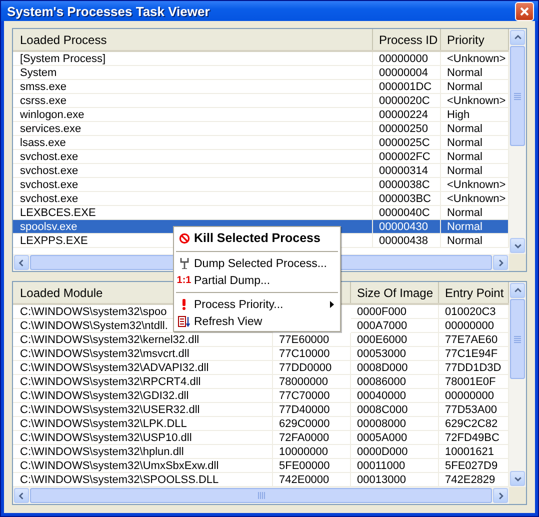  I want to click on table-cell: 742E0000, so click(312, 480).